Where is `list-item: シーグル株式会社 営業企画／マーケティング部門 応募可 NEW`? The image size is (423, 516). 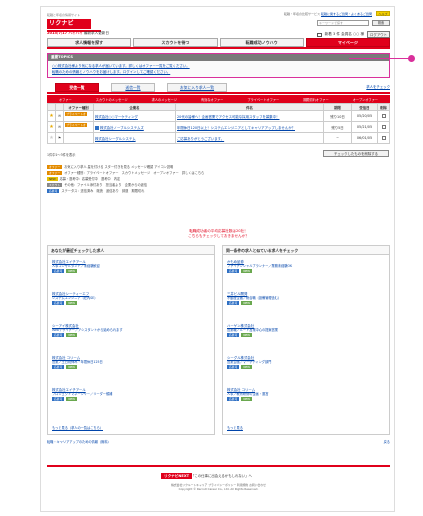 list-item: シーグル株式会社 営業企画／マーケティング部門 応募可 NEW is located at coordinates (307, 362).